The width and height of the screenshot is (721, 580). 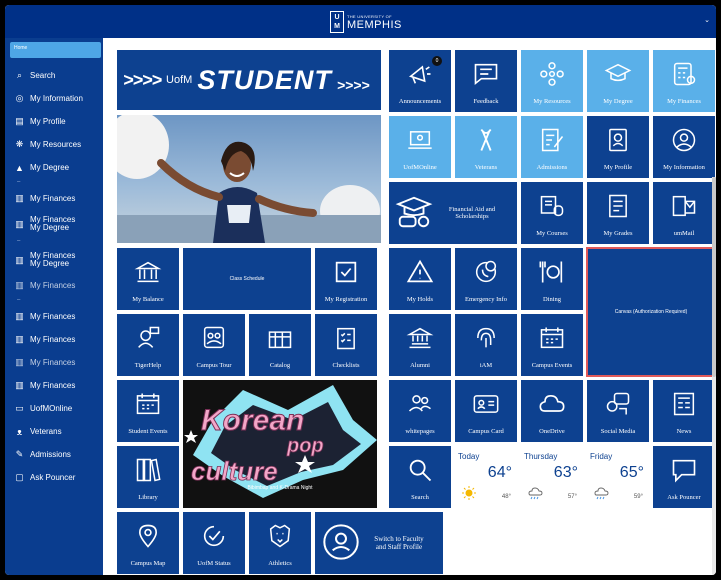 What do you see at coordinates (552, 365) in the screenshot?
I see `tile-label: Campus Events` at bounding box center [552, 365].